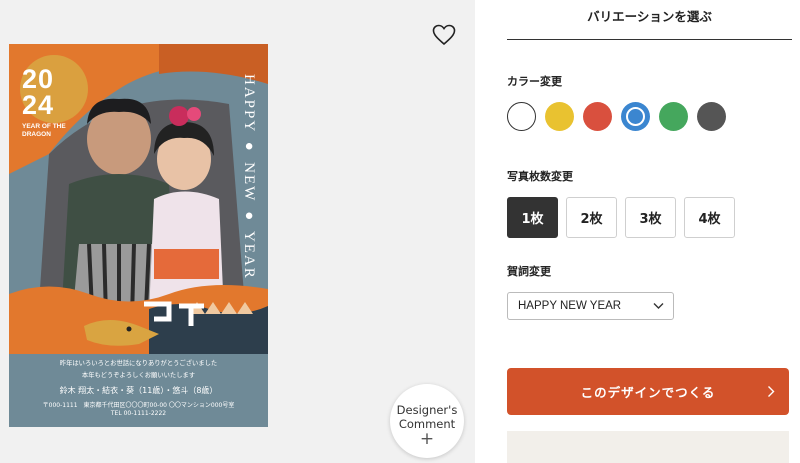 This screenshot has width=800, height=463. What do you see at coordinates (673, 116) in the screenshot?
I see `color-swatch-green` at bounding box center [673, 116].